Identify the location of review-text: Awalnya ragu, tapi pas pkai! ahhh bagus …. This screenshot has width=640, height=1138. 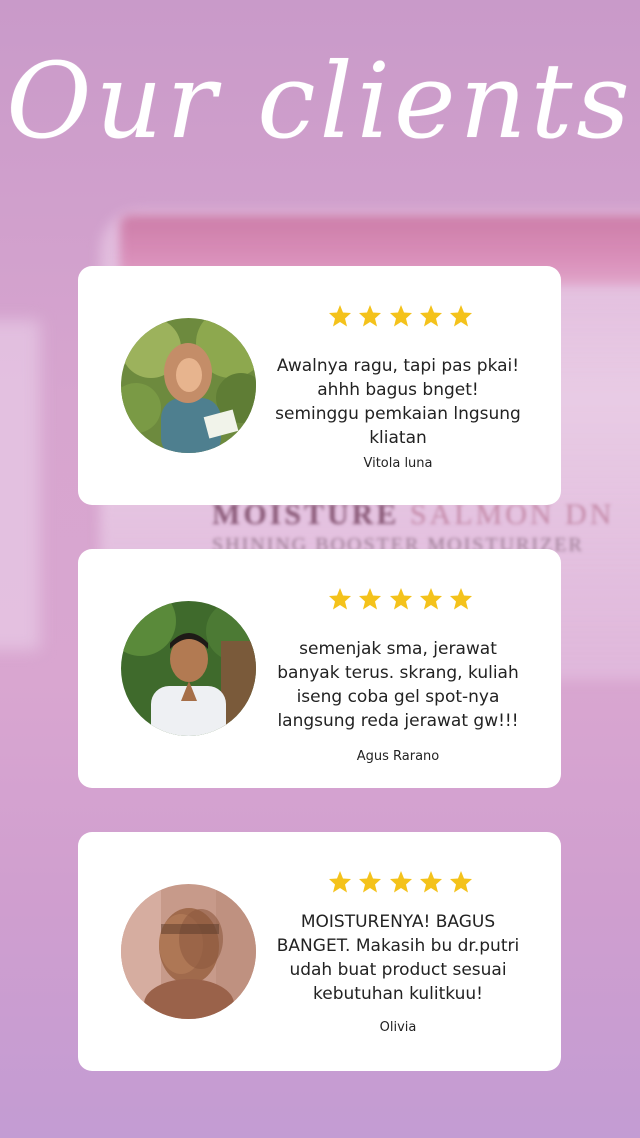
(398, 402).